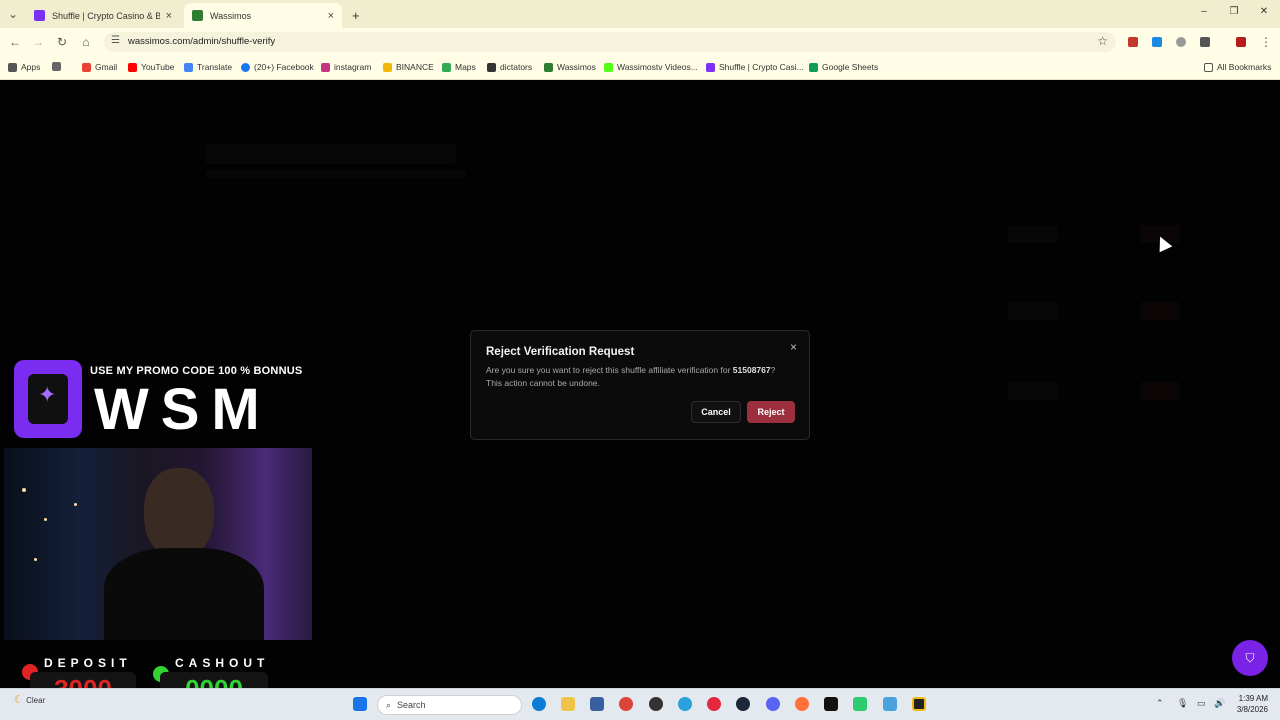 This screenshot has height=720, width=1280. Describe the element at coordinates (115, 40) in the screenshot. I see `site-info-icon: ☰` at that location.